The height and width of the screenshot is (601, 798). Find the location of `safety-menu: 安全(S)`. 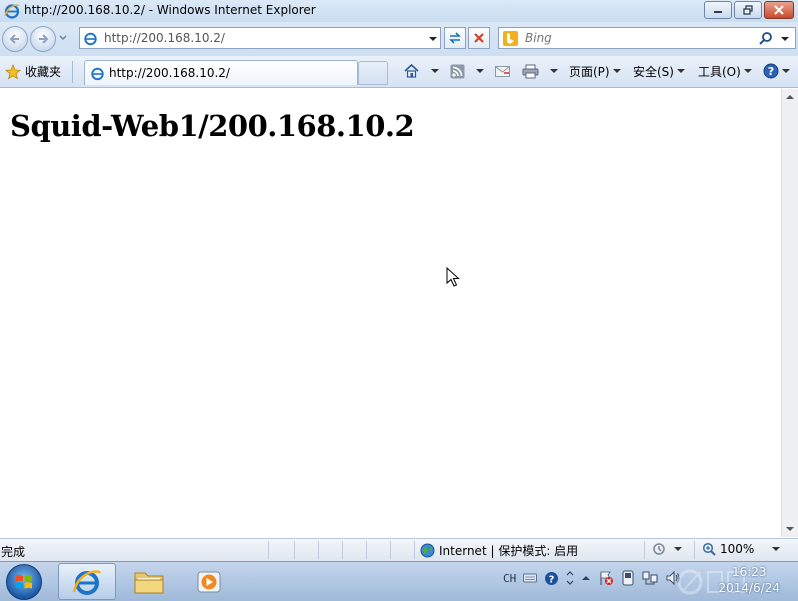

safety-menu: 安全(S) is located at coordinates (659, 71).